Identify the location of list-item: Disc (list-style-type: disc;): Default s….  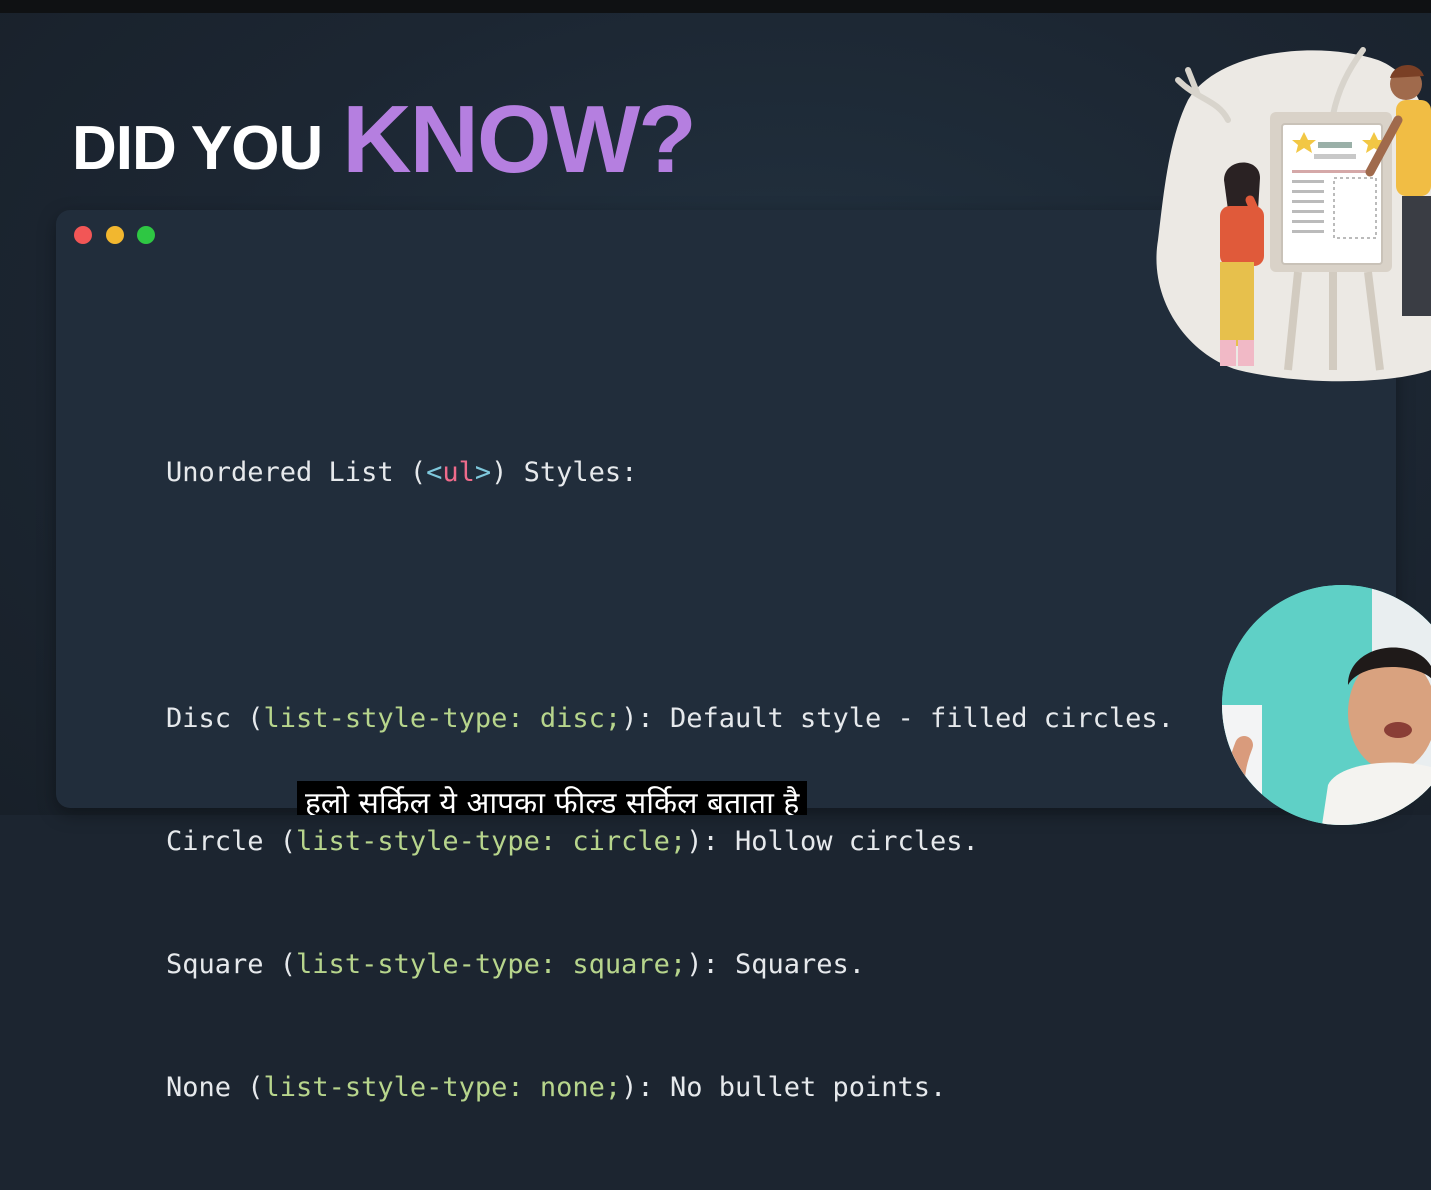
(670, 718).